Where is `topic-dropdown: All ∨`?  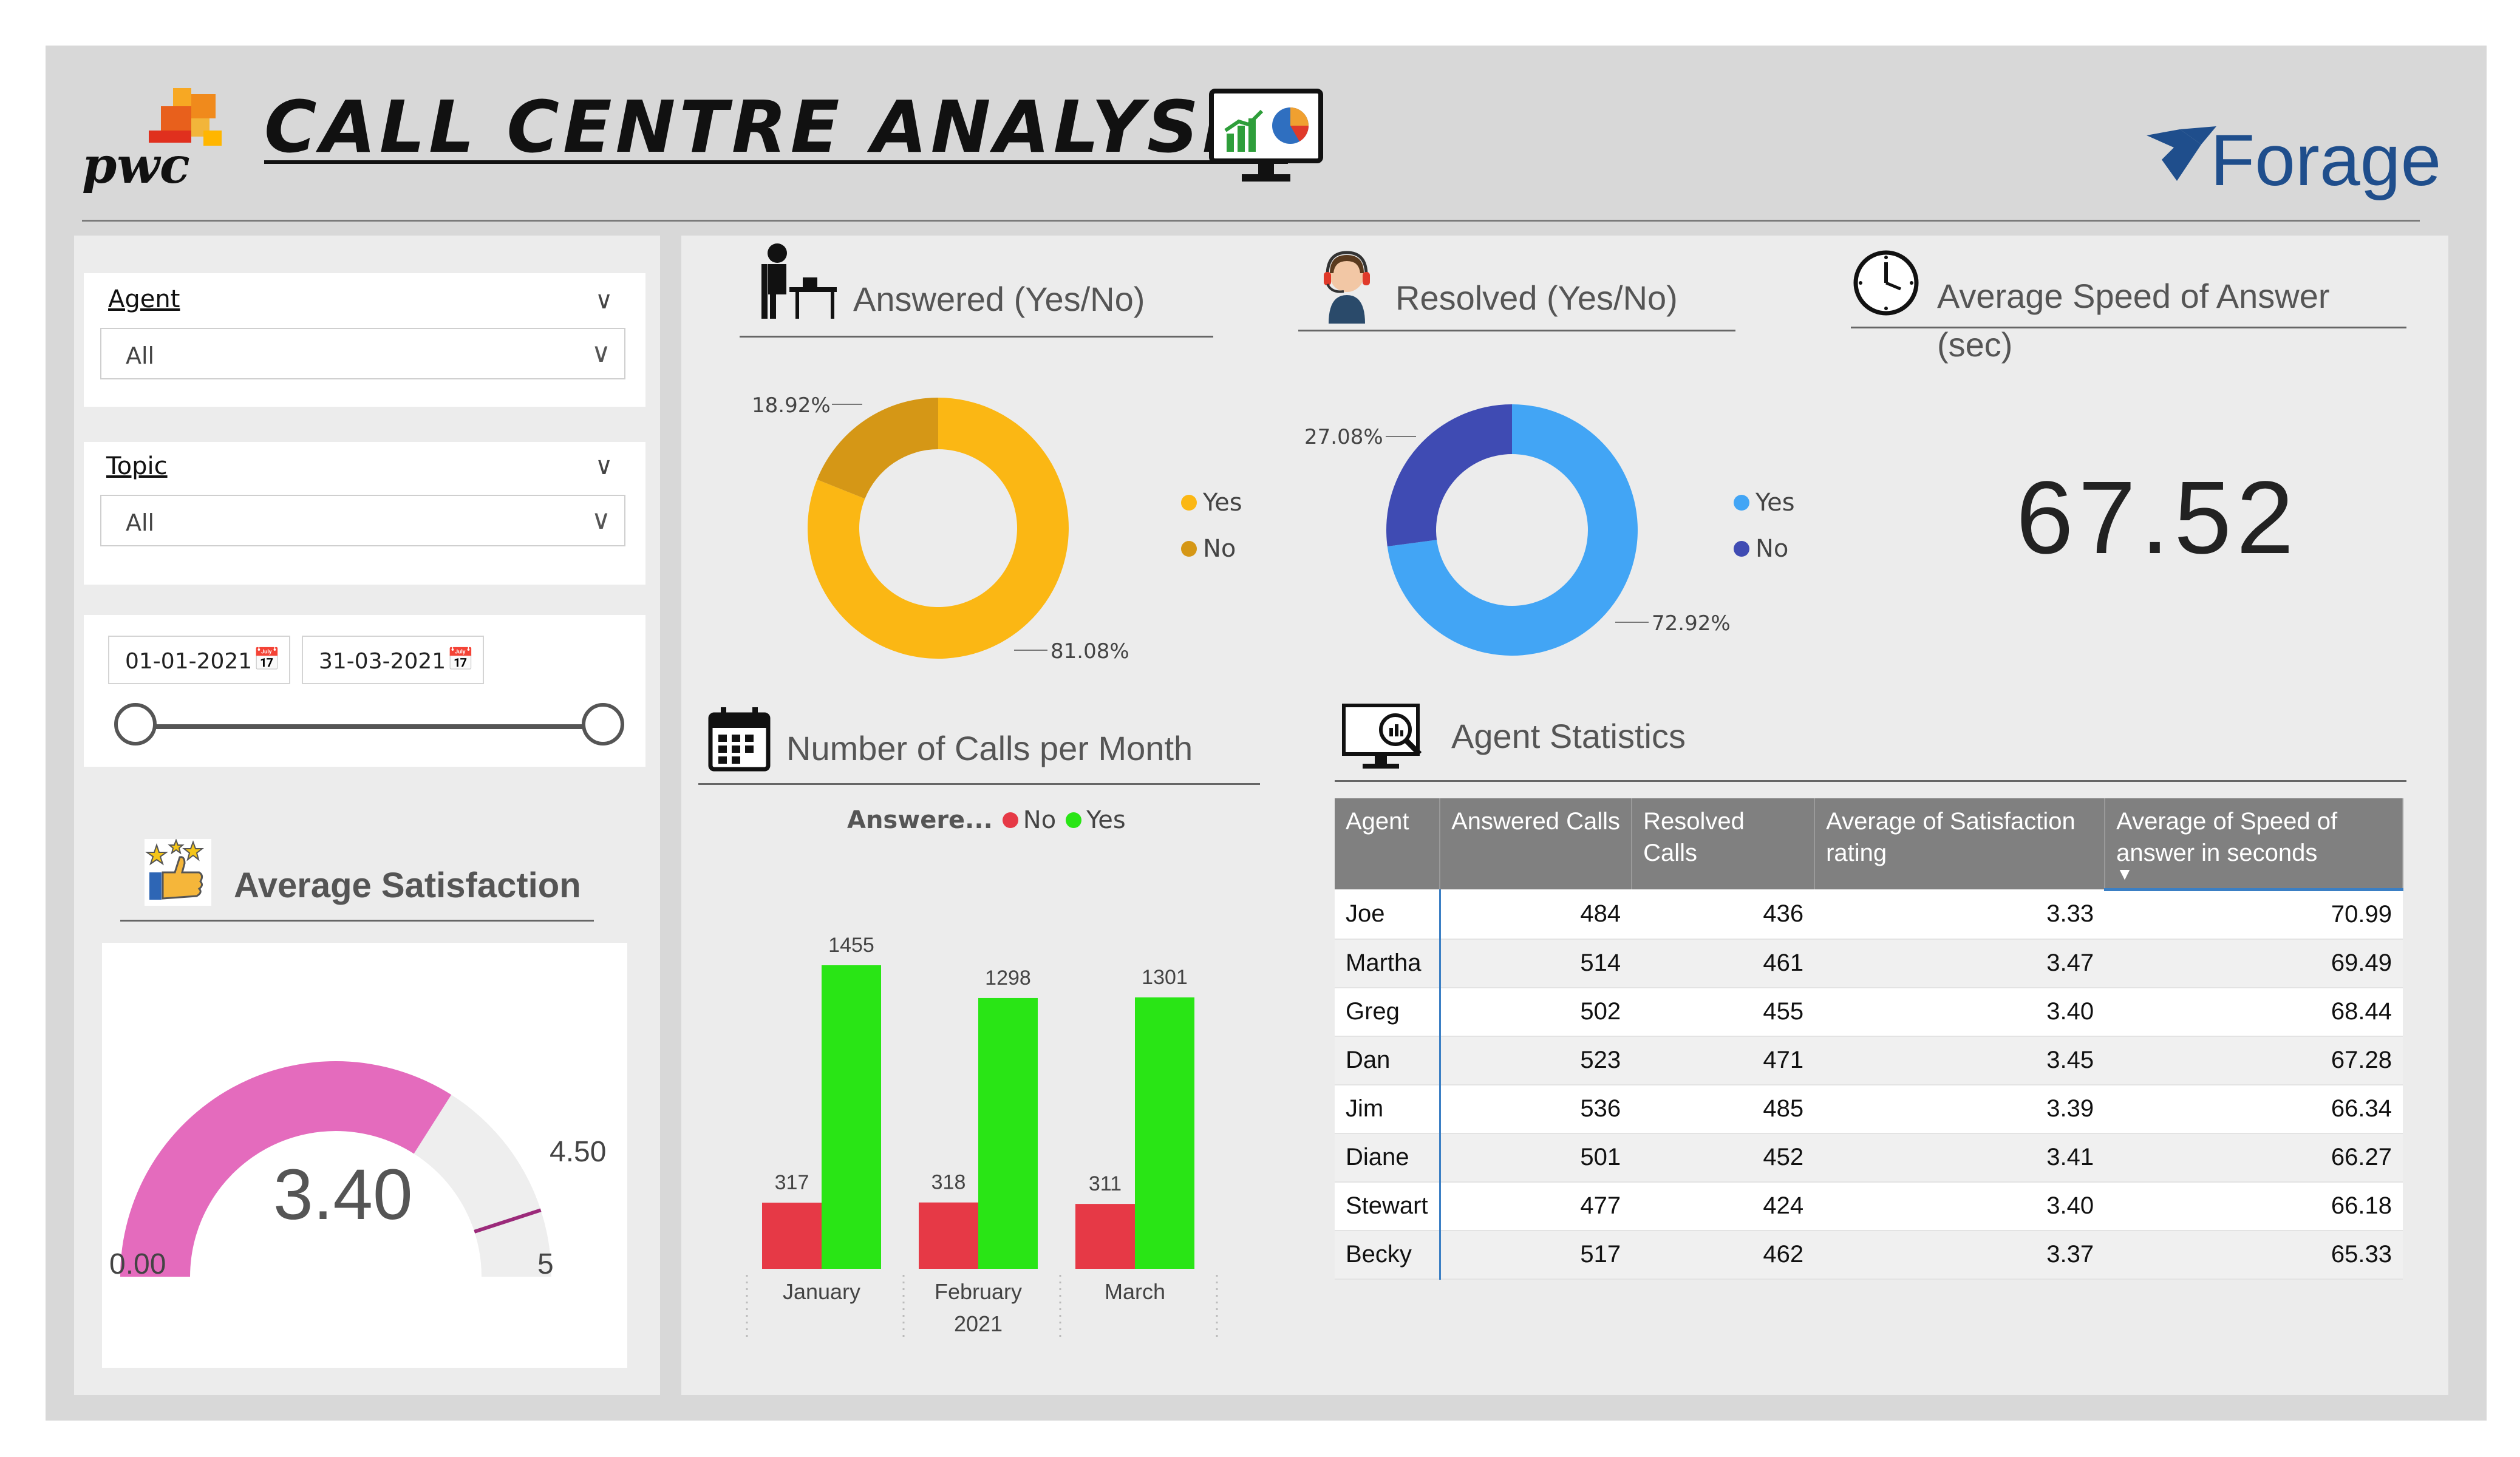 topic-dropdown: All ∨ is located at coordinates (362, 520).